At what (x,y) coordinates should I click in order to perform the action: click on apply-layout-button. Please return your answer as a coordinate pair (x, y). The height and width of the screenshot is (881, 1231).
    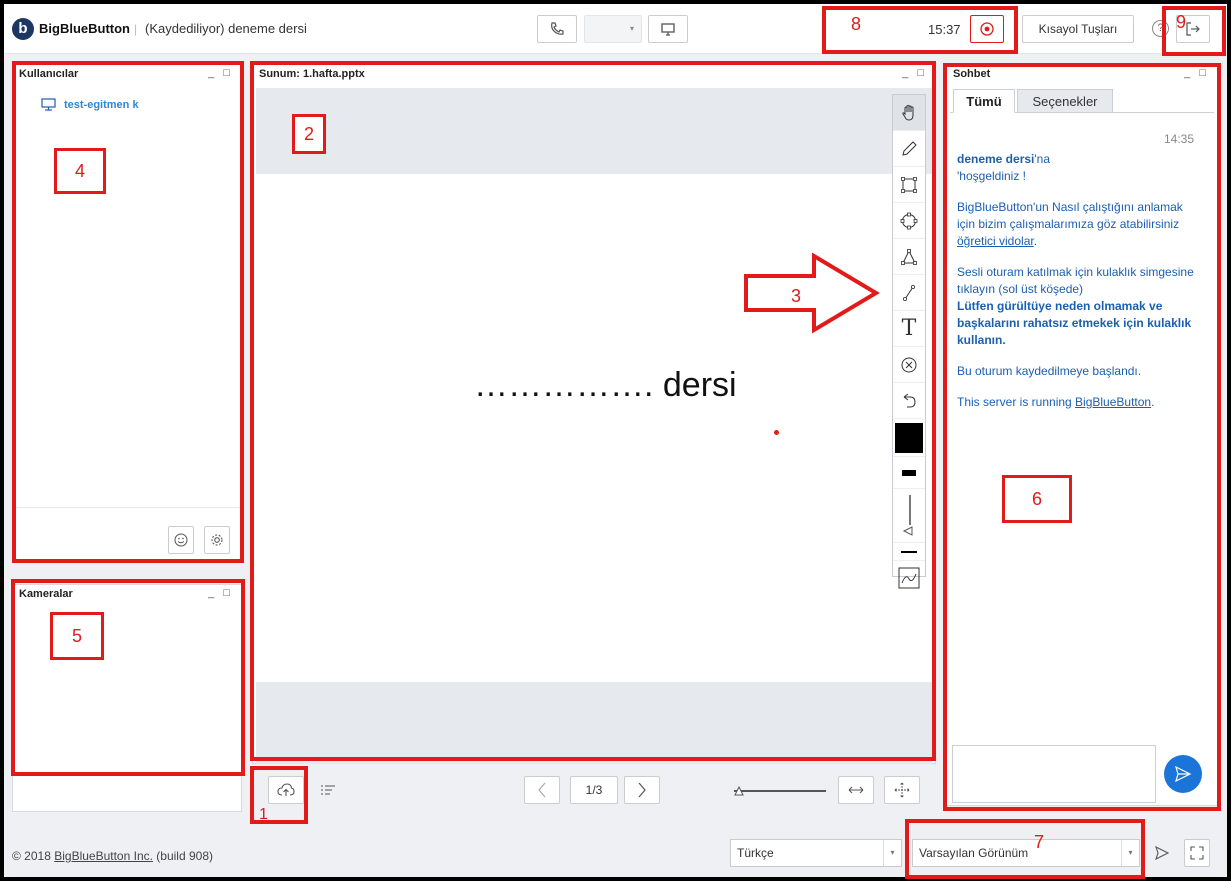
    Looking at the image, I should click on (1162, 853).